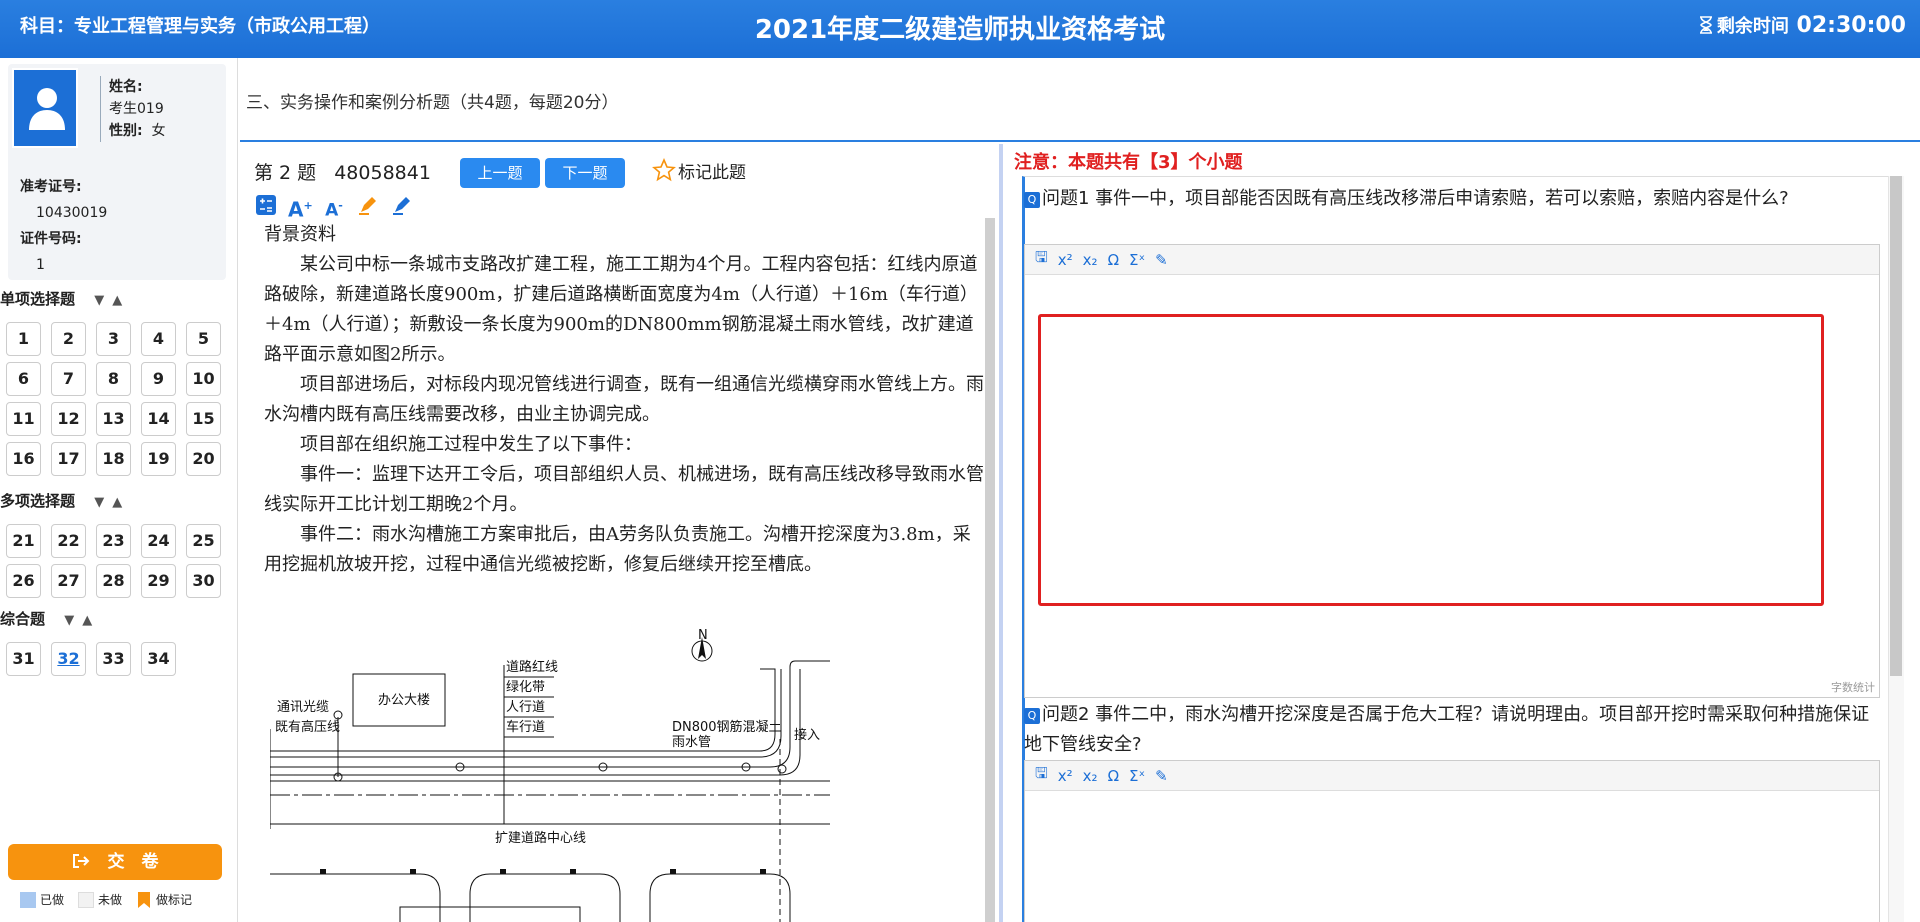  I want to click on question-nav-button: 6, so click(23, 379).